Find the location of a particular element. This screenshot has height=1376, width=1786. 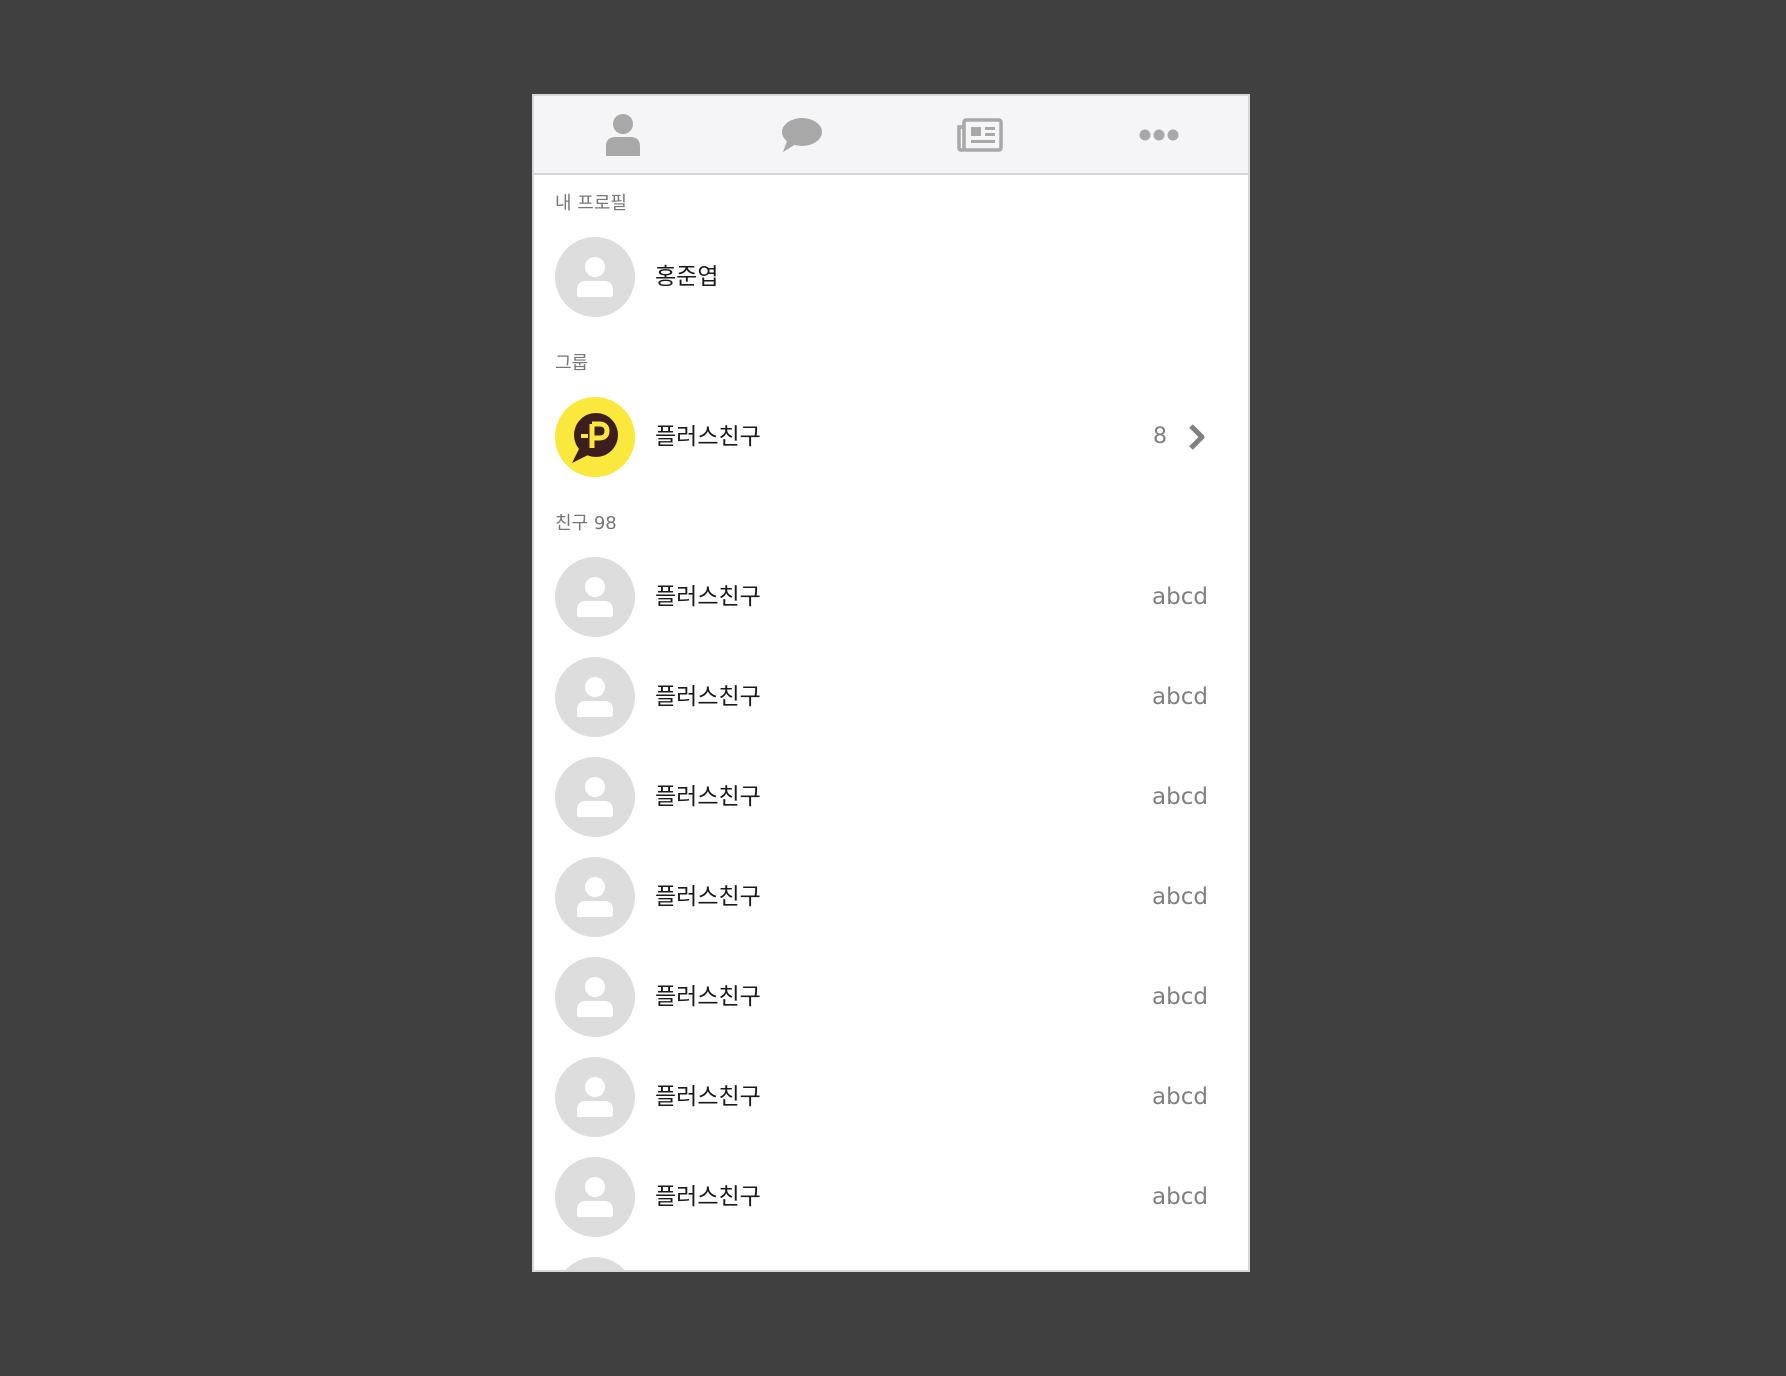

tab-friends is located at coordinates (623, 134).